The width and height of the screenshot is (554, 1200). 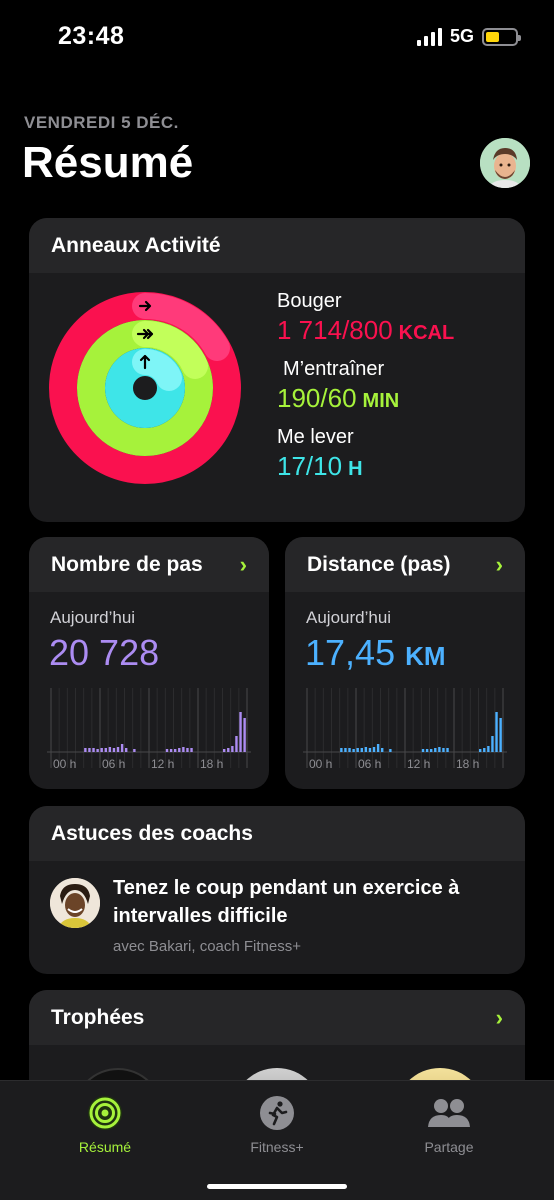 What do you see at coordinates (379, 564) in the screenshot?
I see `distance-card-title: Distance (pas)` at bounding box center [379, 564].